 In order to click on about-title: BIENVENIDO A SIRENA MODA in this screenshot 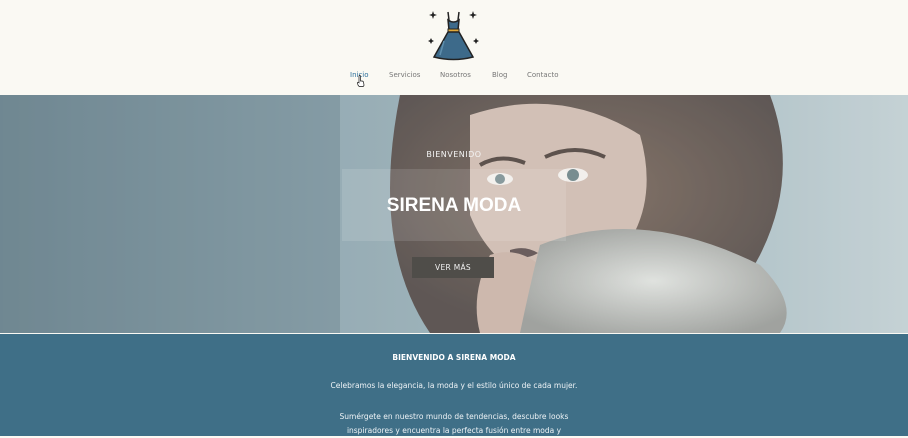, I will do `click(454, 357)`.